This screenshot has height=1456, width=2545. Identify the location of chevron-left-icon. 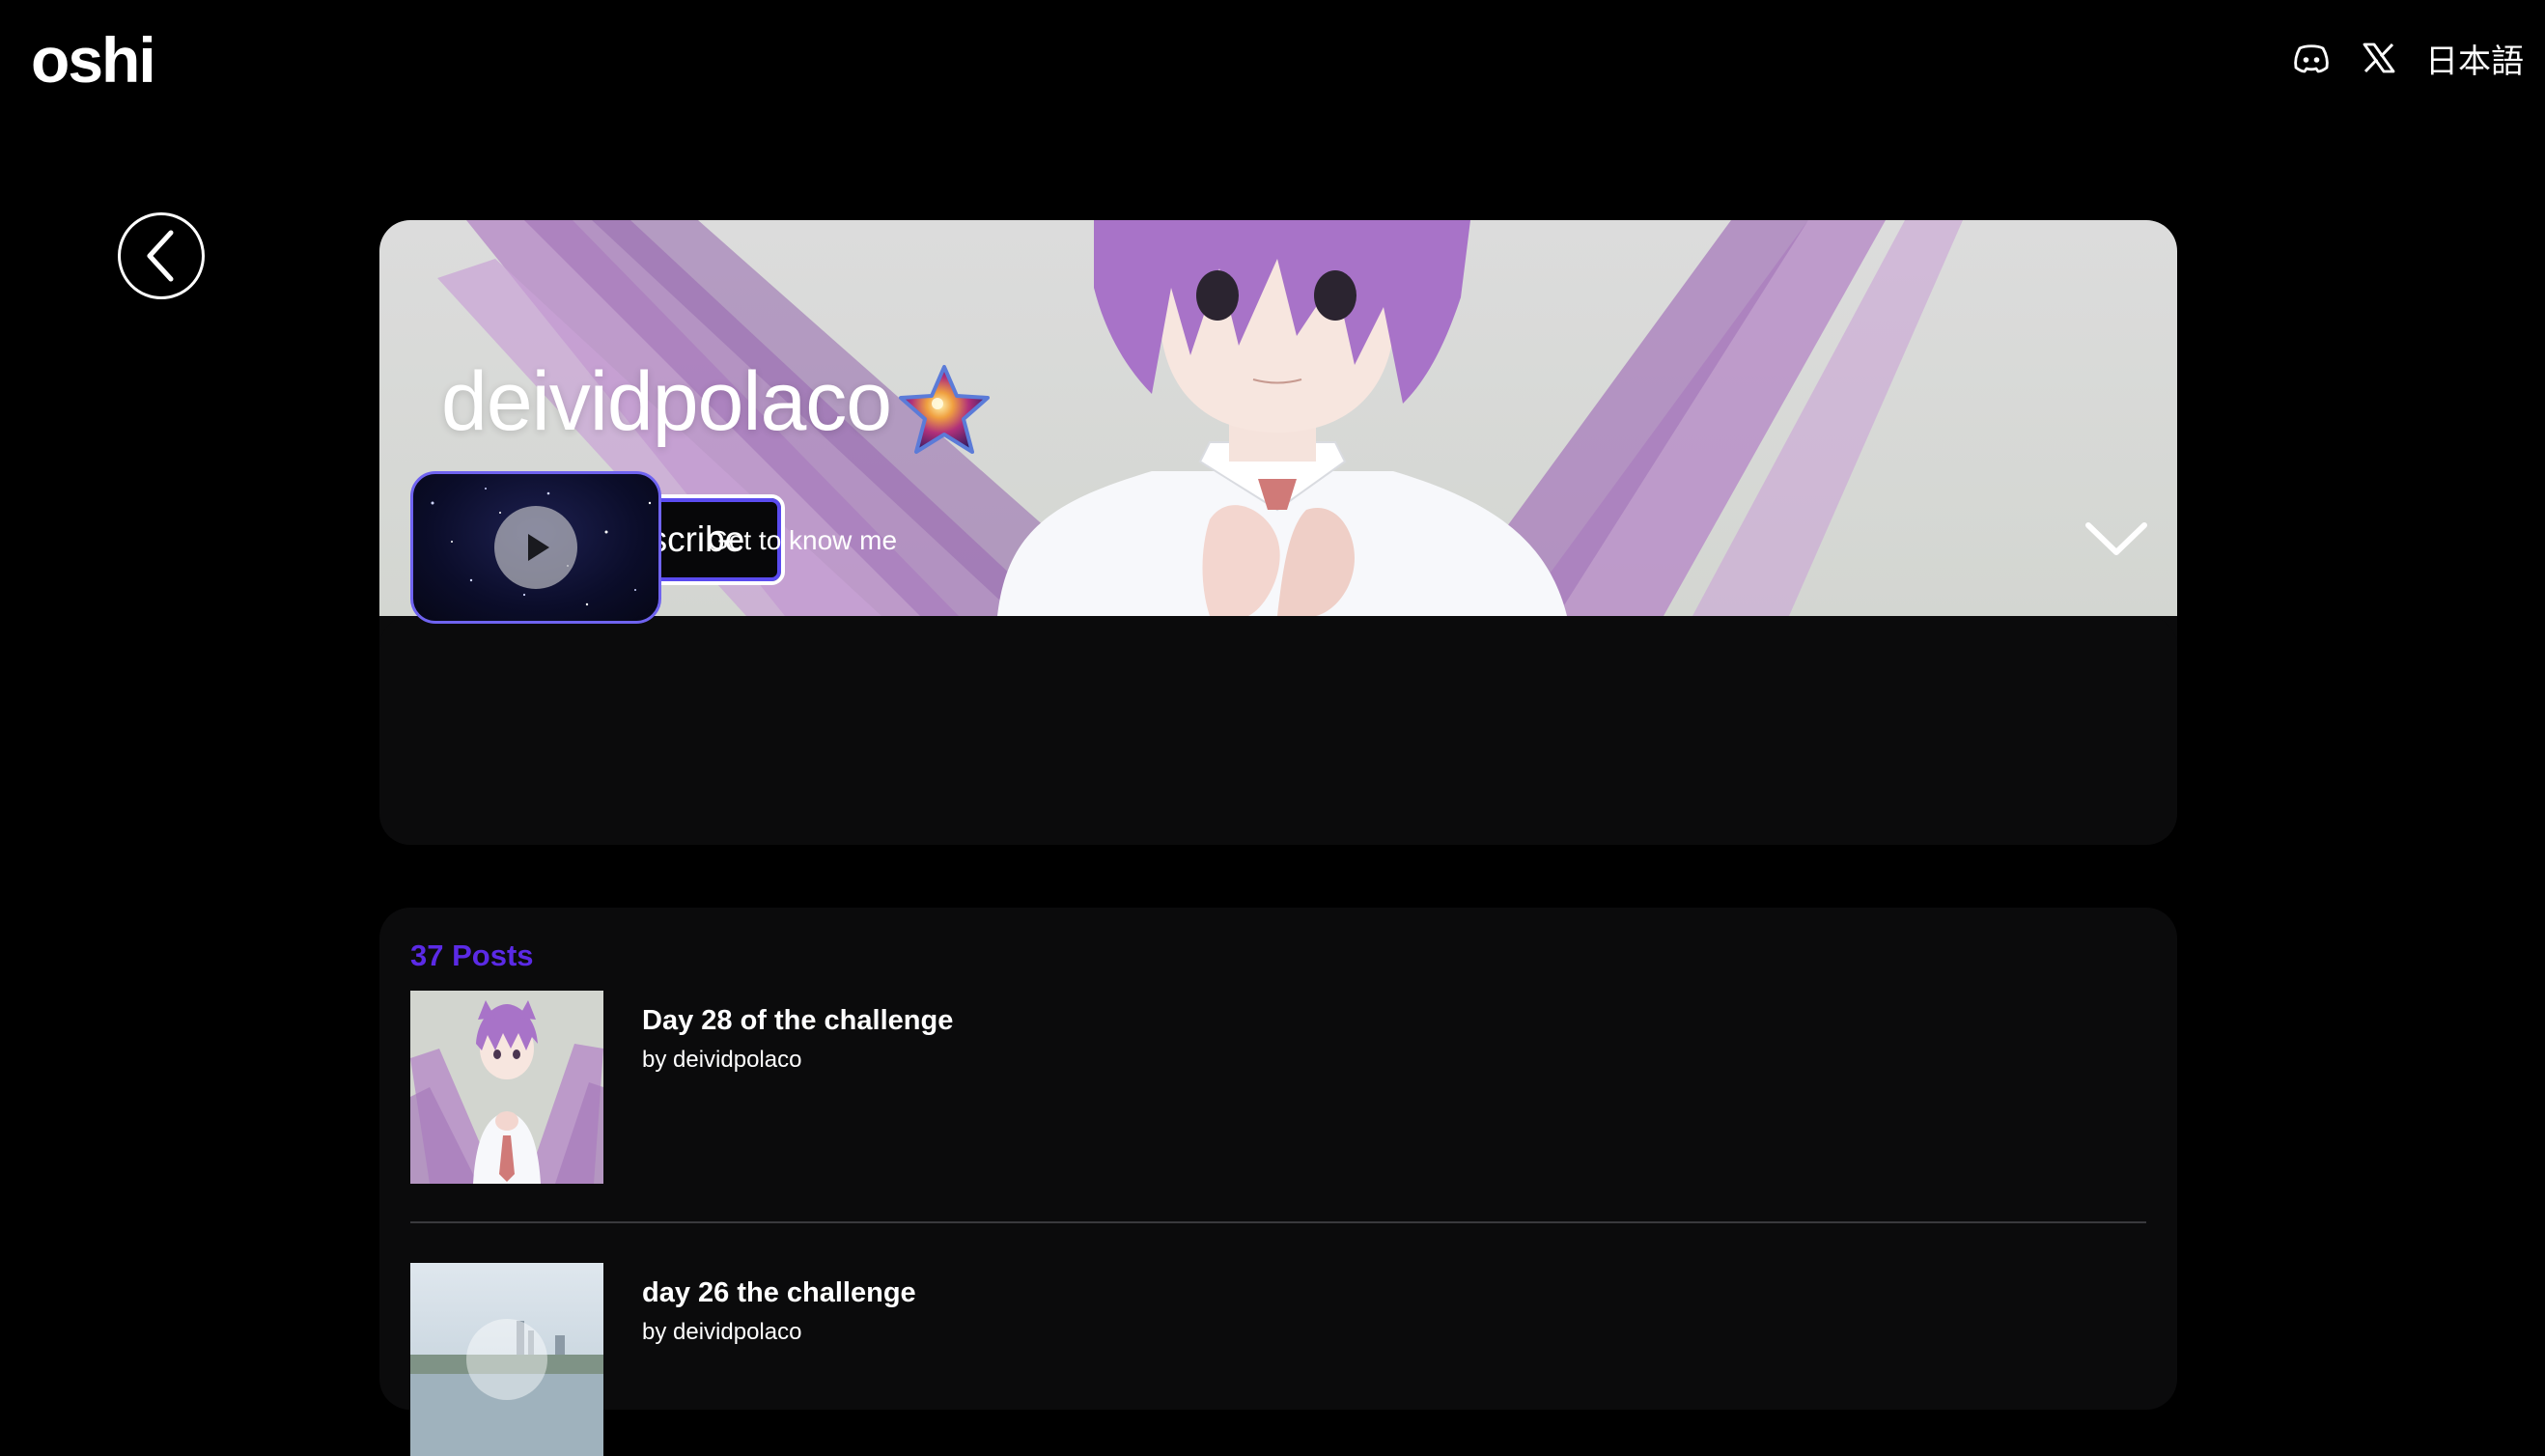
(160, 256).